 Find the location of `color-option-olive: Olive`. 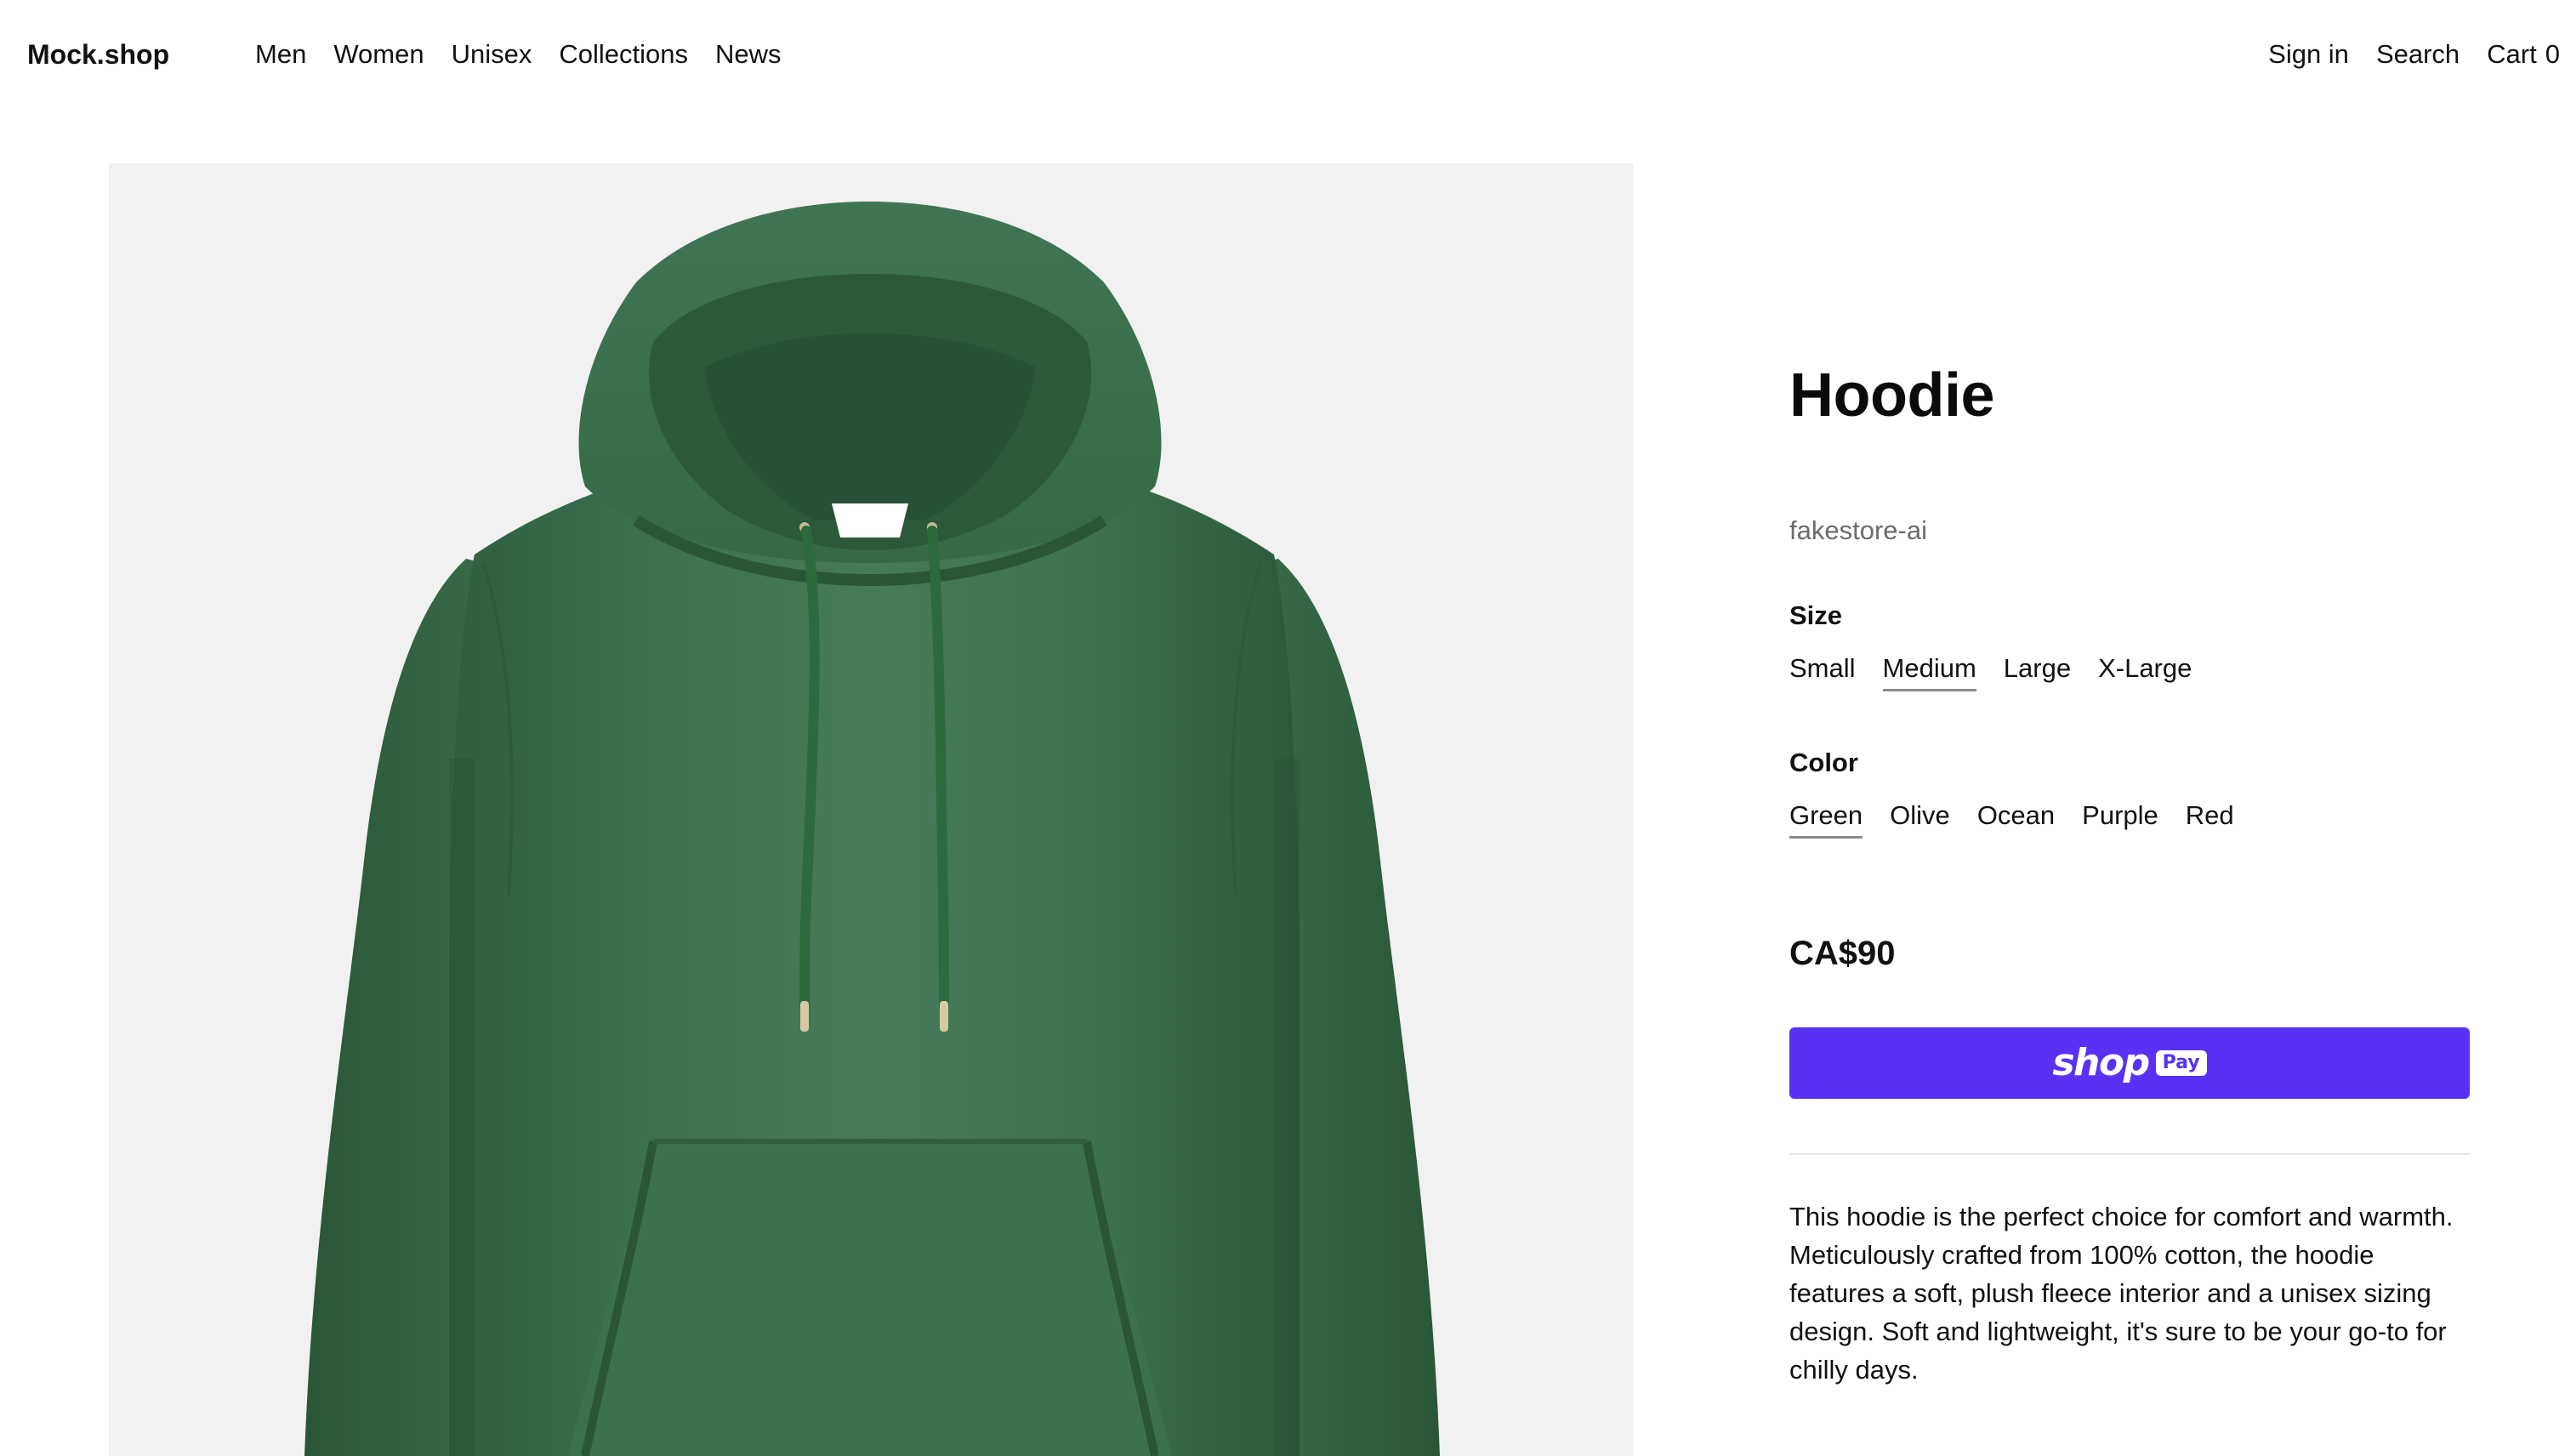

color-option-olive: Olive is located at coordinates (1920, 819).